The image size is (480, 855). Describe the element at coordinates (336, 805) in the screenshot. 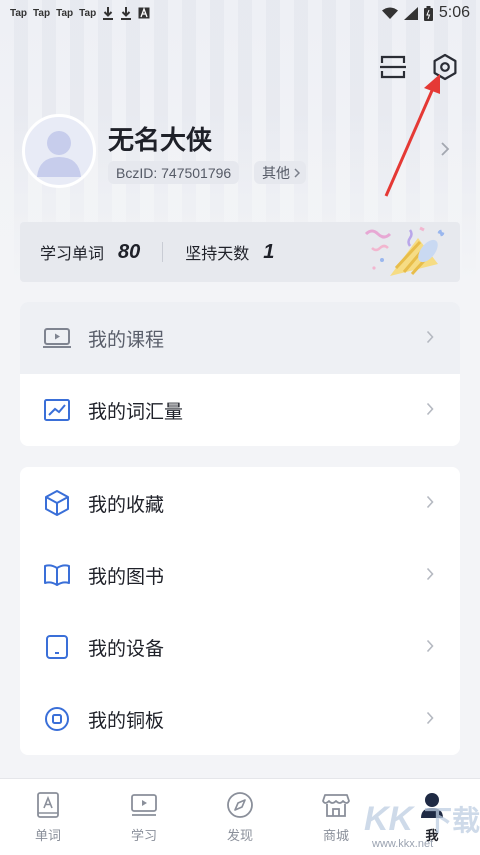

I see `store-icon` at that location.